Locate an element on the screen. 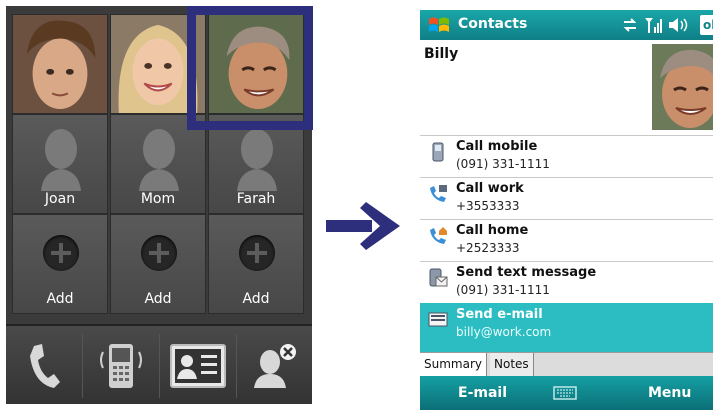 The width and height of the screenshot is (713, 410). phone-icon is located at coordinates (45, 366).